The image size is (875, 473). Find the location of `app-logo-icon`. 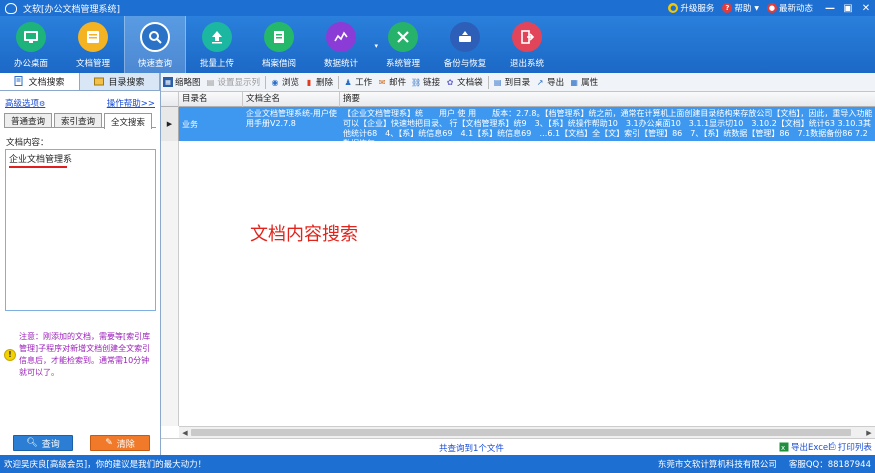

app-logo-icon is located at coordinates (11, 8).